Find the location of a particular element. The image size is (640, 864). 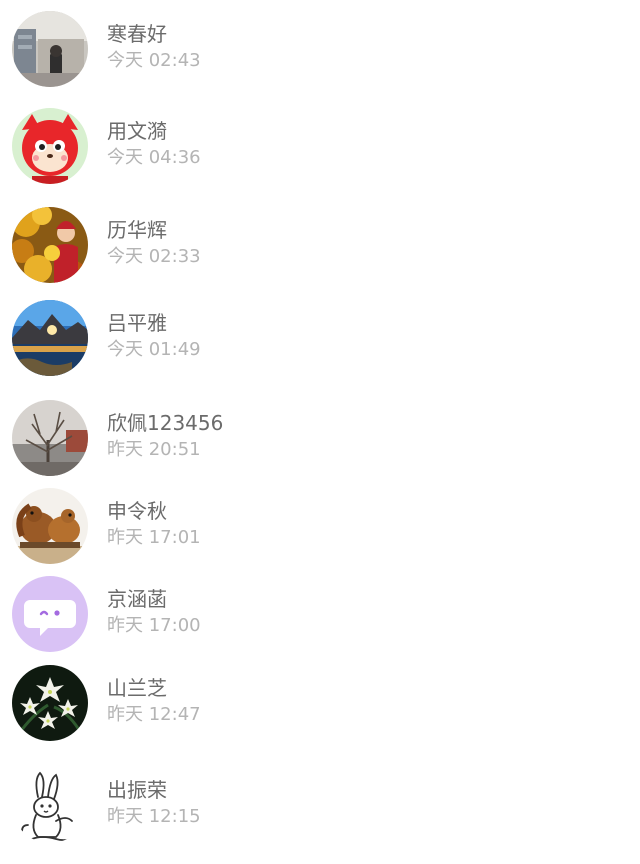

contact-name: 用文漪 is located at coordinates (137, 131).